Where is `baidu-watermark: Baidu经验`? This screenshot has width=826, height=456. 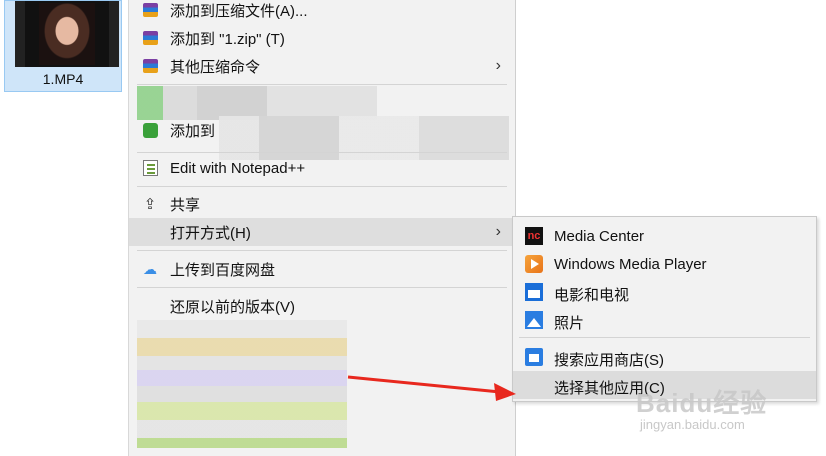 baidu-watermark: Baidu经验 is located at coordinates (702, 403).